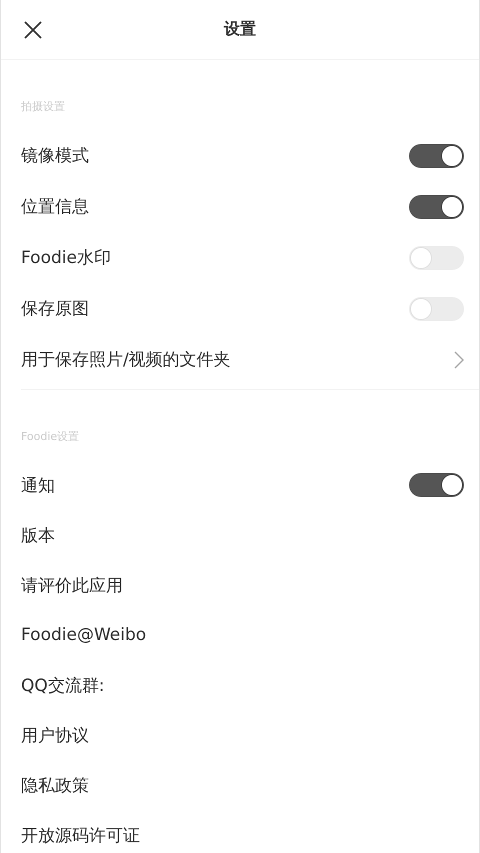 Image resolution: width=480 pixels, height=853 pixels. What do you see at coordinates (55, 206) in the screenshot?
I see `setting-label: 位置信息` at bounding box center [55, 206].